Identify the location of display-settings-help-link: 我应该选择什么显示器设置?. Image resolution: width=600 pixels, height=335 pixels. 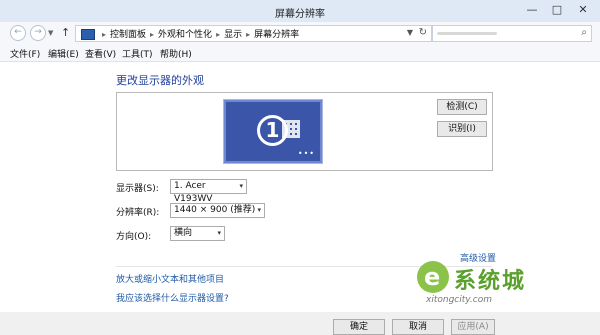
(172, 297).